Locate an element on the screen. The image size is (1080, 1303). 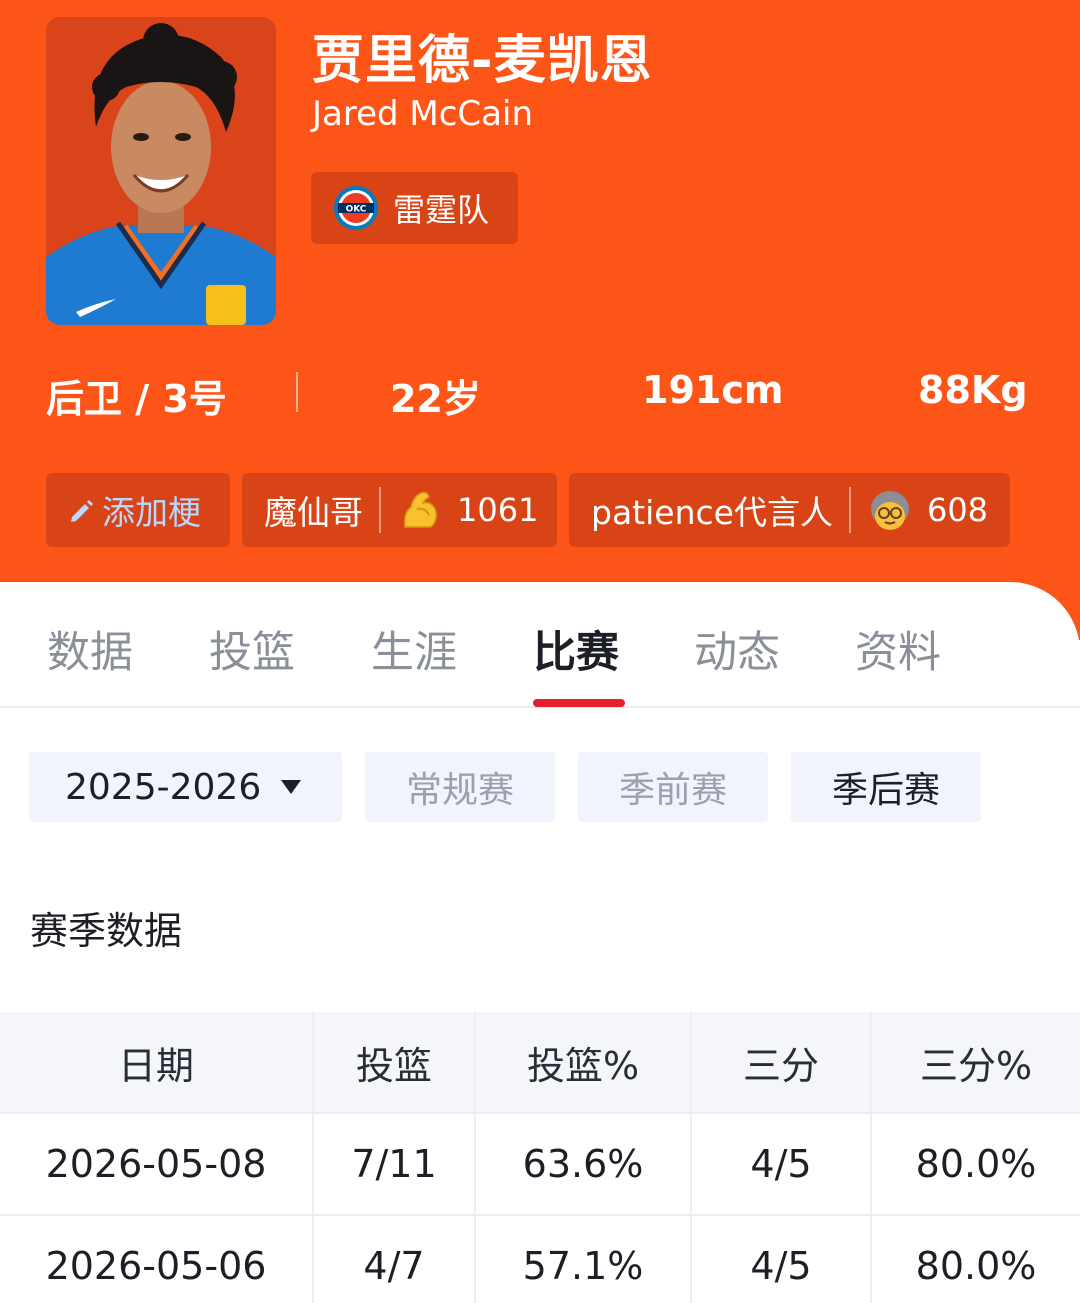
cell-fg-pct: 57.1% is located at coordinates (584, 1259).